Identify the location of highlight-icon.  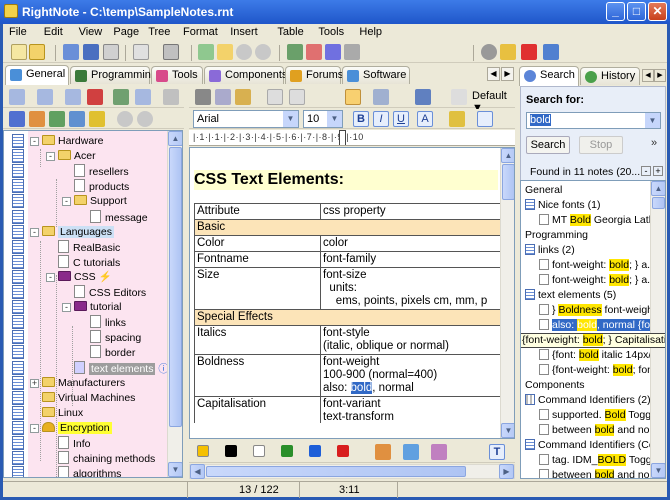
(457, 119).